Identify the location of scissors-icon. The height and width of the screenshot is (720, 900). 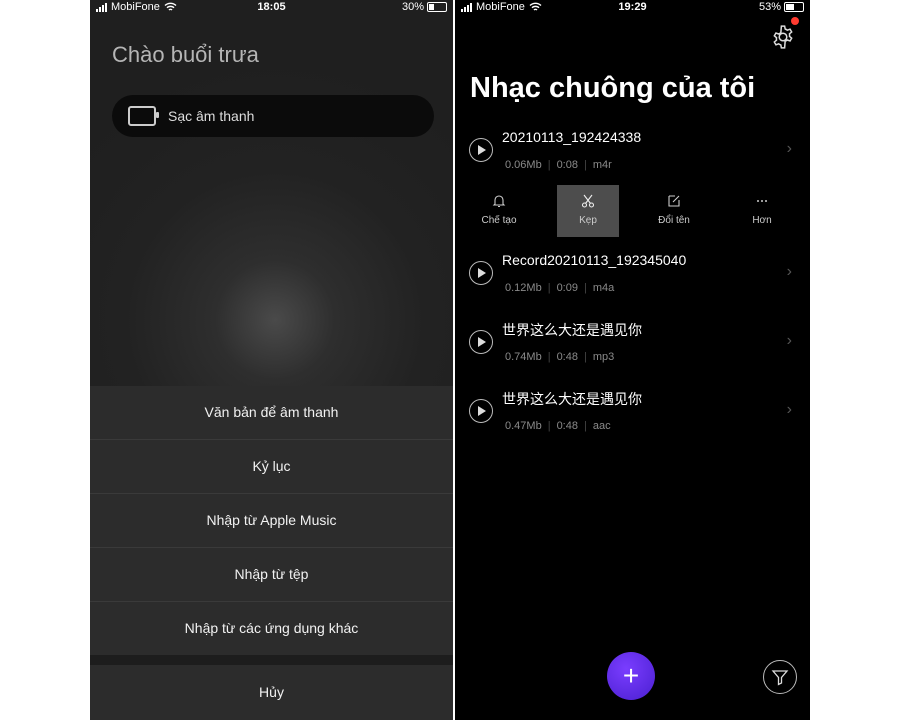
(588, 201).